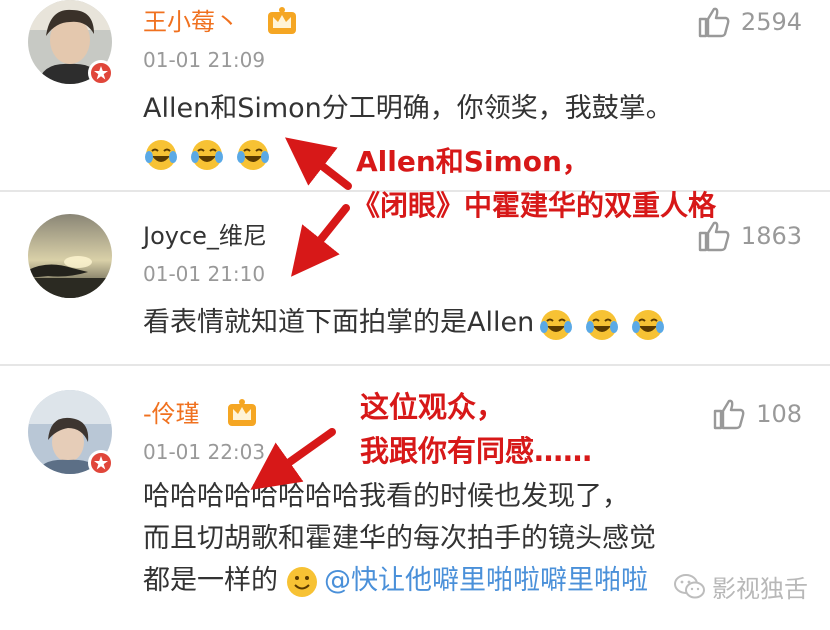  I want to click on watermark-text: 影视独舌, so click(760, 589).